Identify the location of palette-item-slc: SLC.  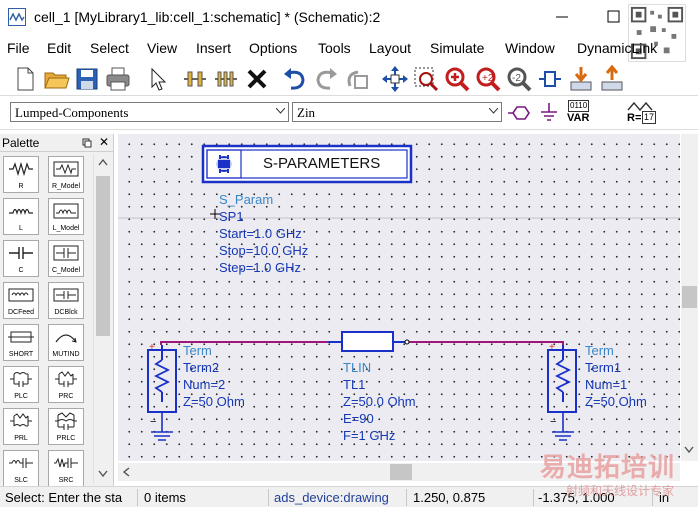
(21, 468).